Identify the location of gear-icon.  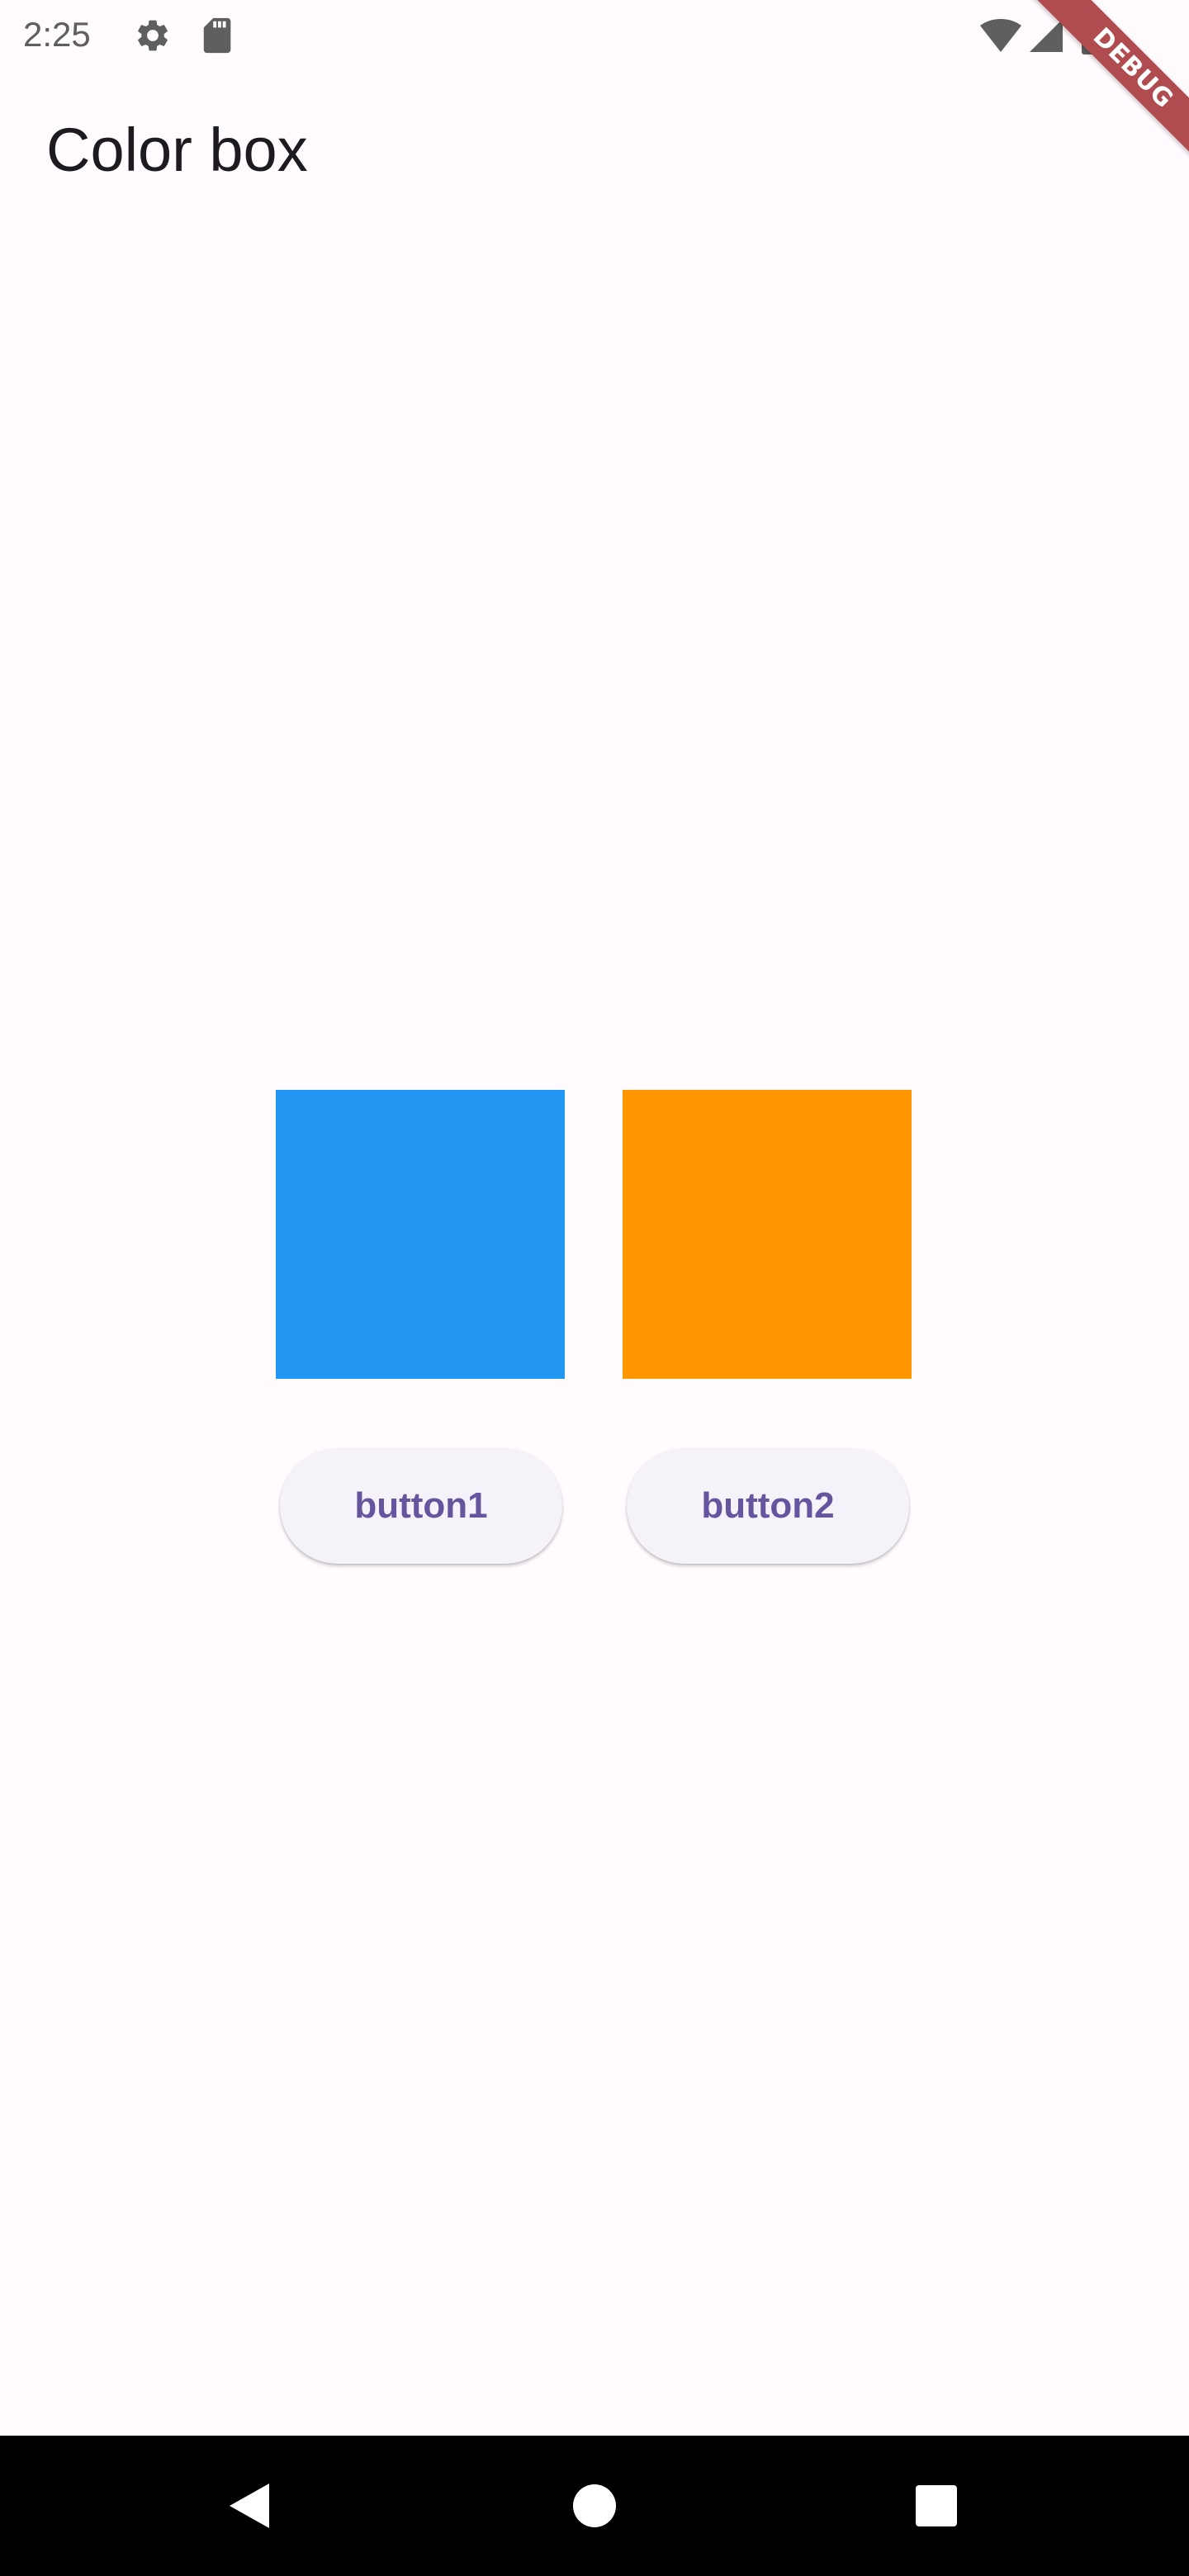
(153, 35).